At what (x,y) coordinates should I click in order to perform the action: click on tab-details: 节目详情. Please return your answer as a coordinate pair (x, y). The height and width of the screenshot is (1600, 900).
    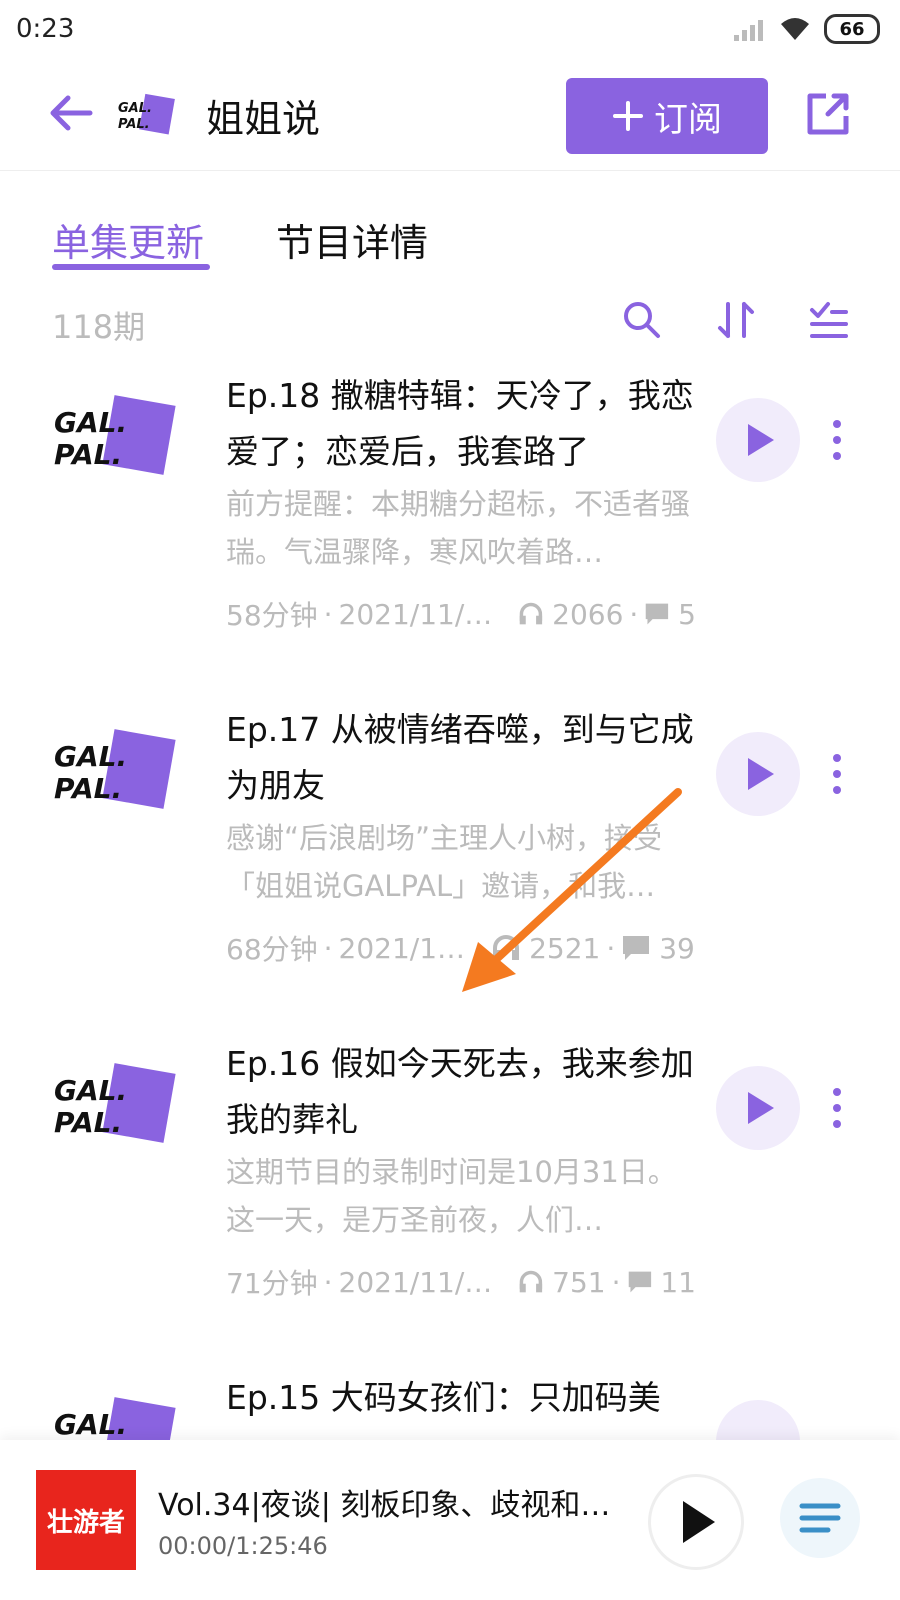
    Looking at the image, I should click on (352, 239).